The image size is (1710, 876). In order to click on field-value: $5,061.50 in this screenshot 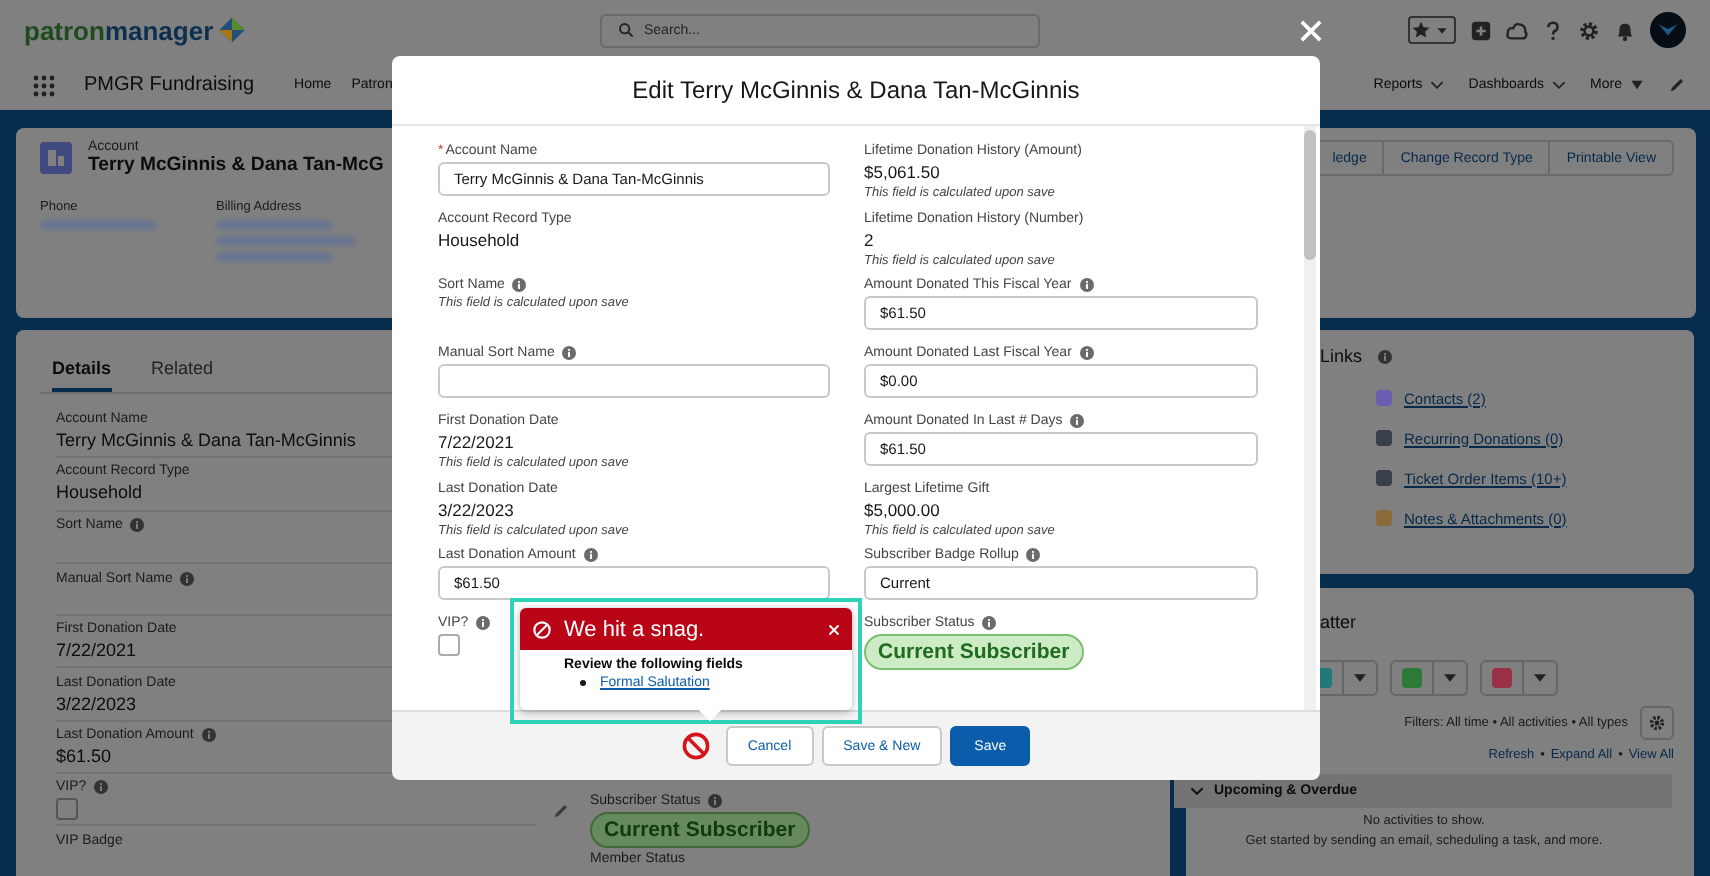, I will do `click(902, 172)`.